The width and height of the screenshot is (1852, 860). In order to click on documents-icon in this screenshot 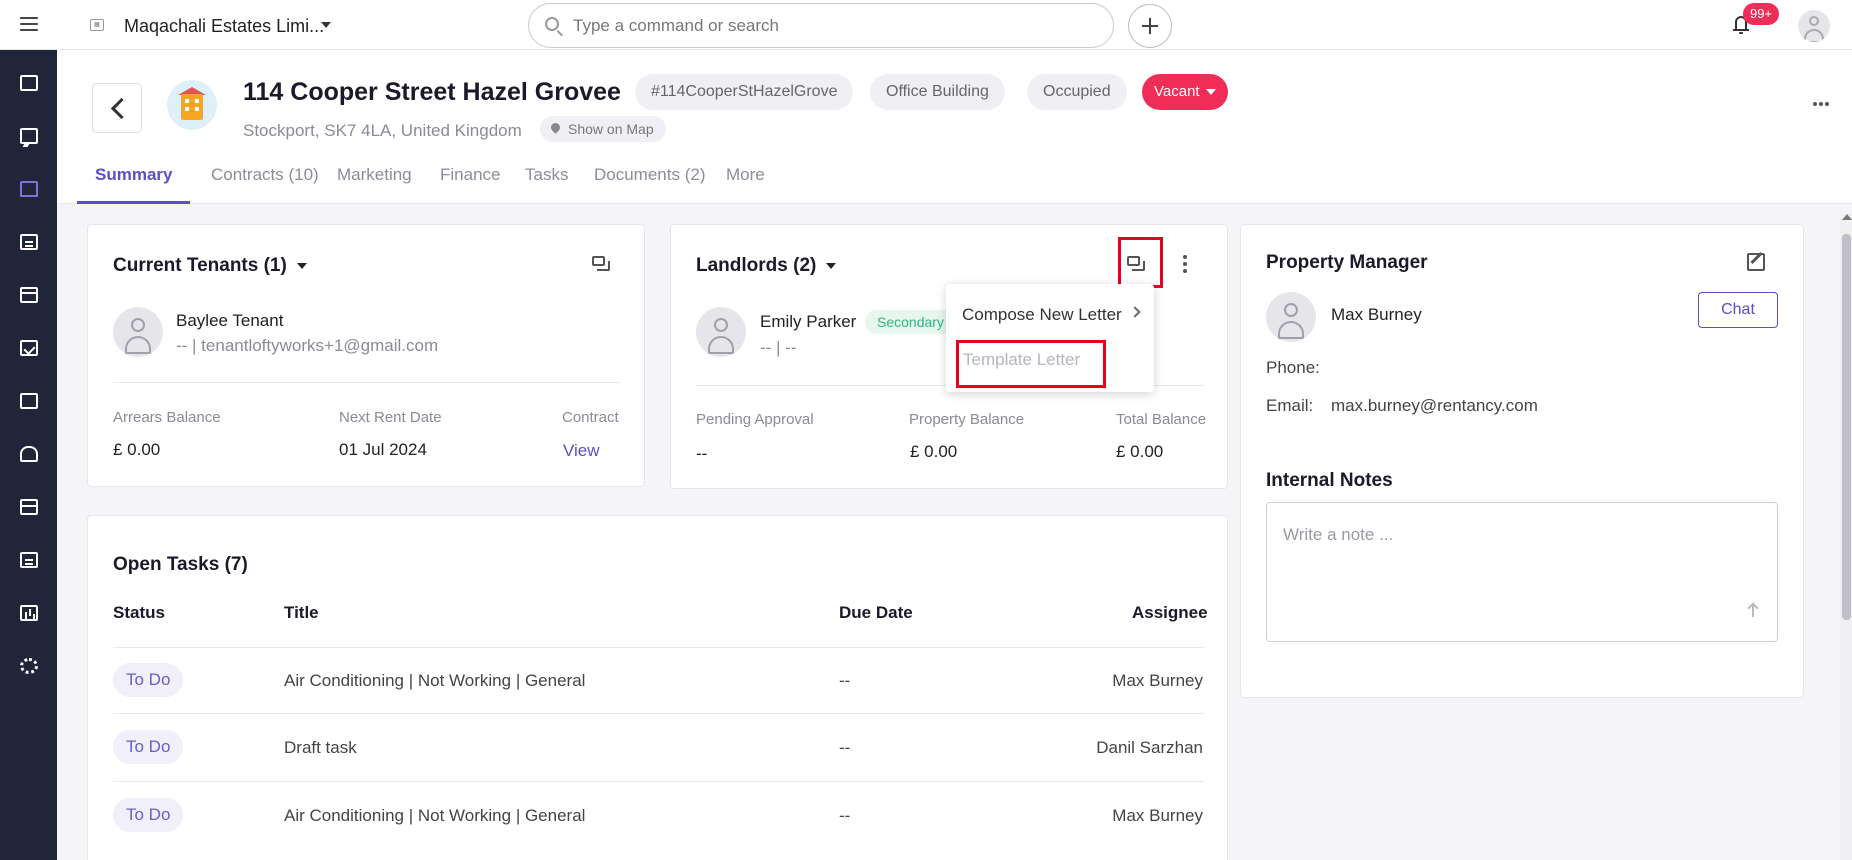, I will do `click(29, 560)`.